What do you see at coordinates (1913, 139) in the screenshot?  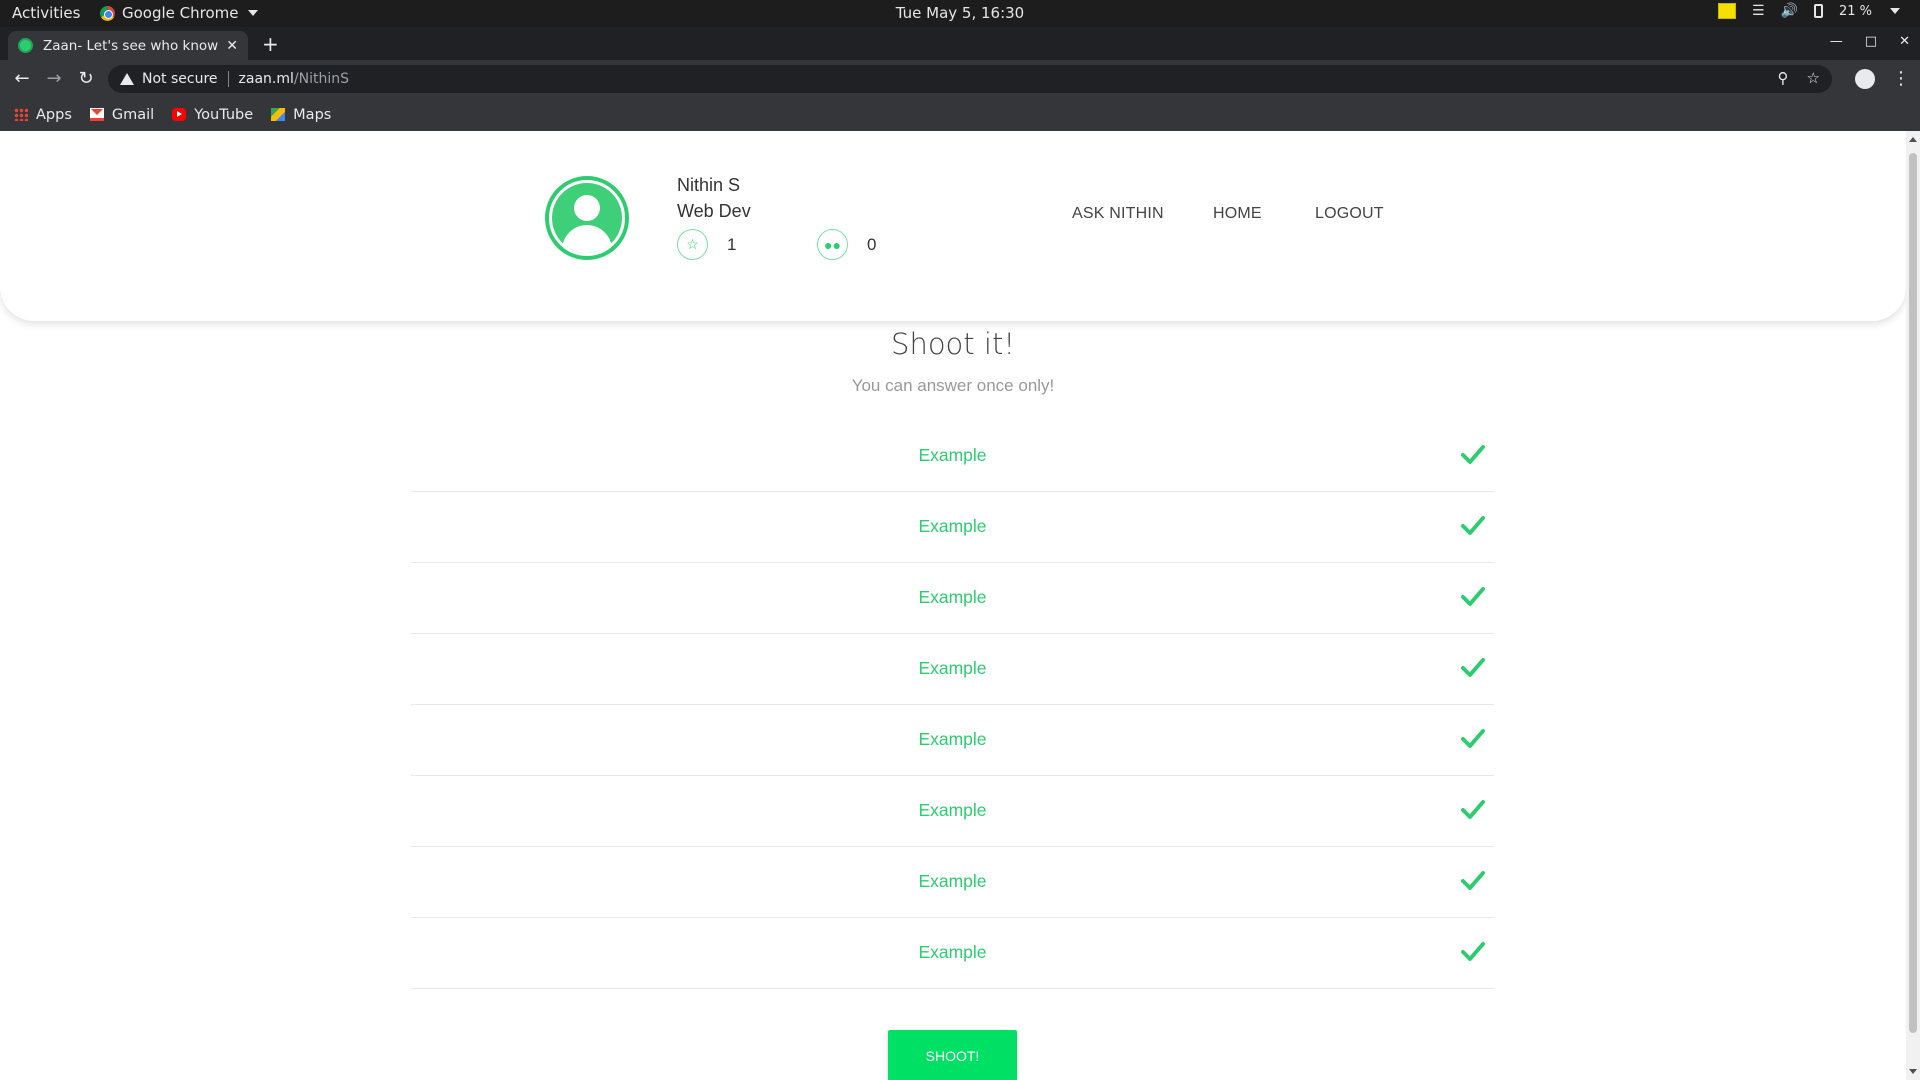 I see `scroll-up-icon` at bounding box center [1913, 139].